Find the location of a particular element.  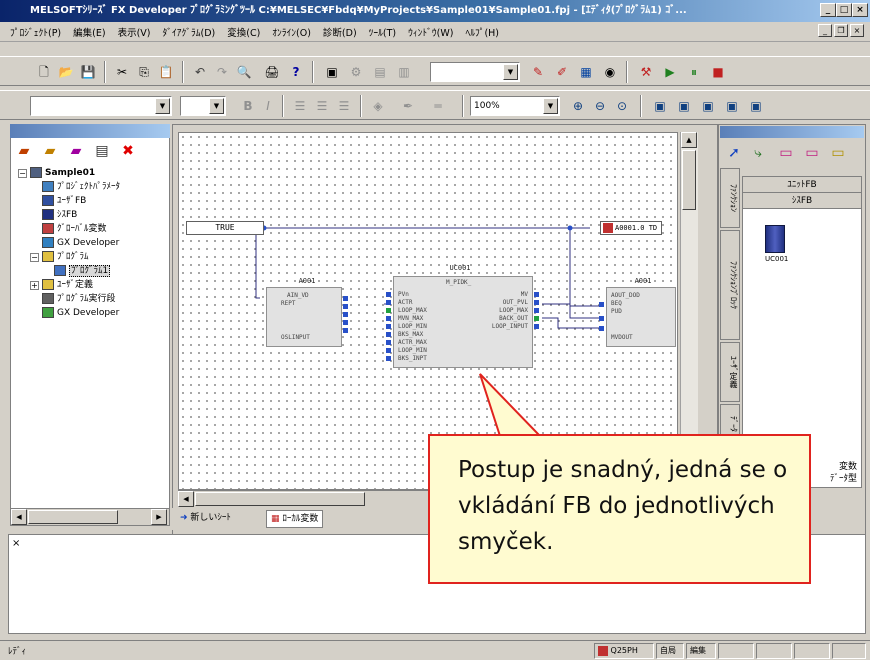

compile-icon: ⚙ is located at coordinates (356, 72).